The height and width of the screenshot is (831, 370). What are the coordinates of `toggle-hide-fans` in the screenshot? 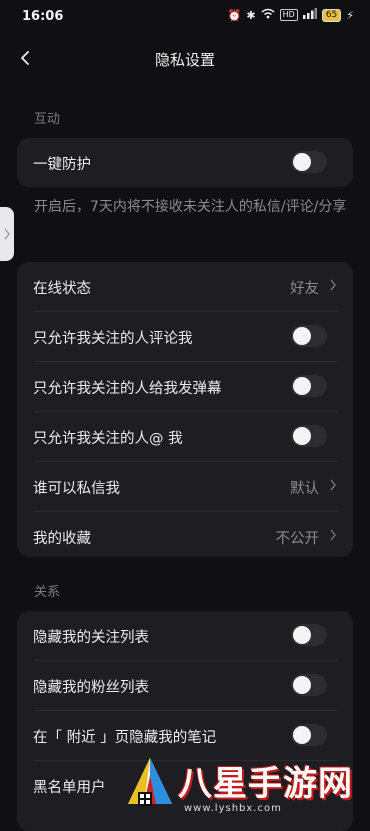 It's located at (309, 685).